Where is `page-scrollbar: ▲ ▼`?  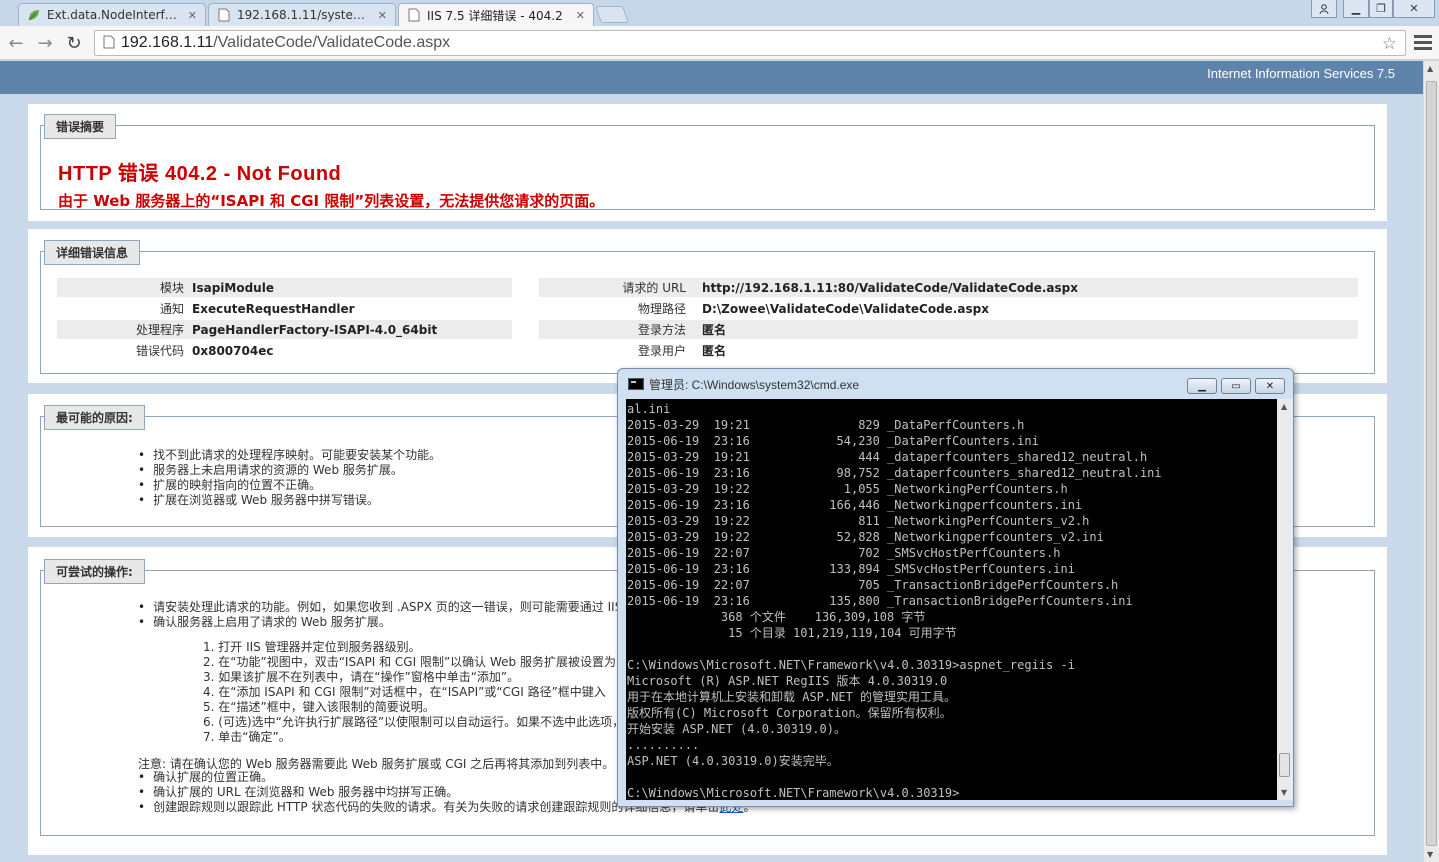
page-scrollbar: ▲ ▼ is located at coordinates (1431, 461).